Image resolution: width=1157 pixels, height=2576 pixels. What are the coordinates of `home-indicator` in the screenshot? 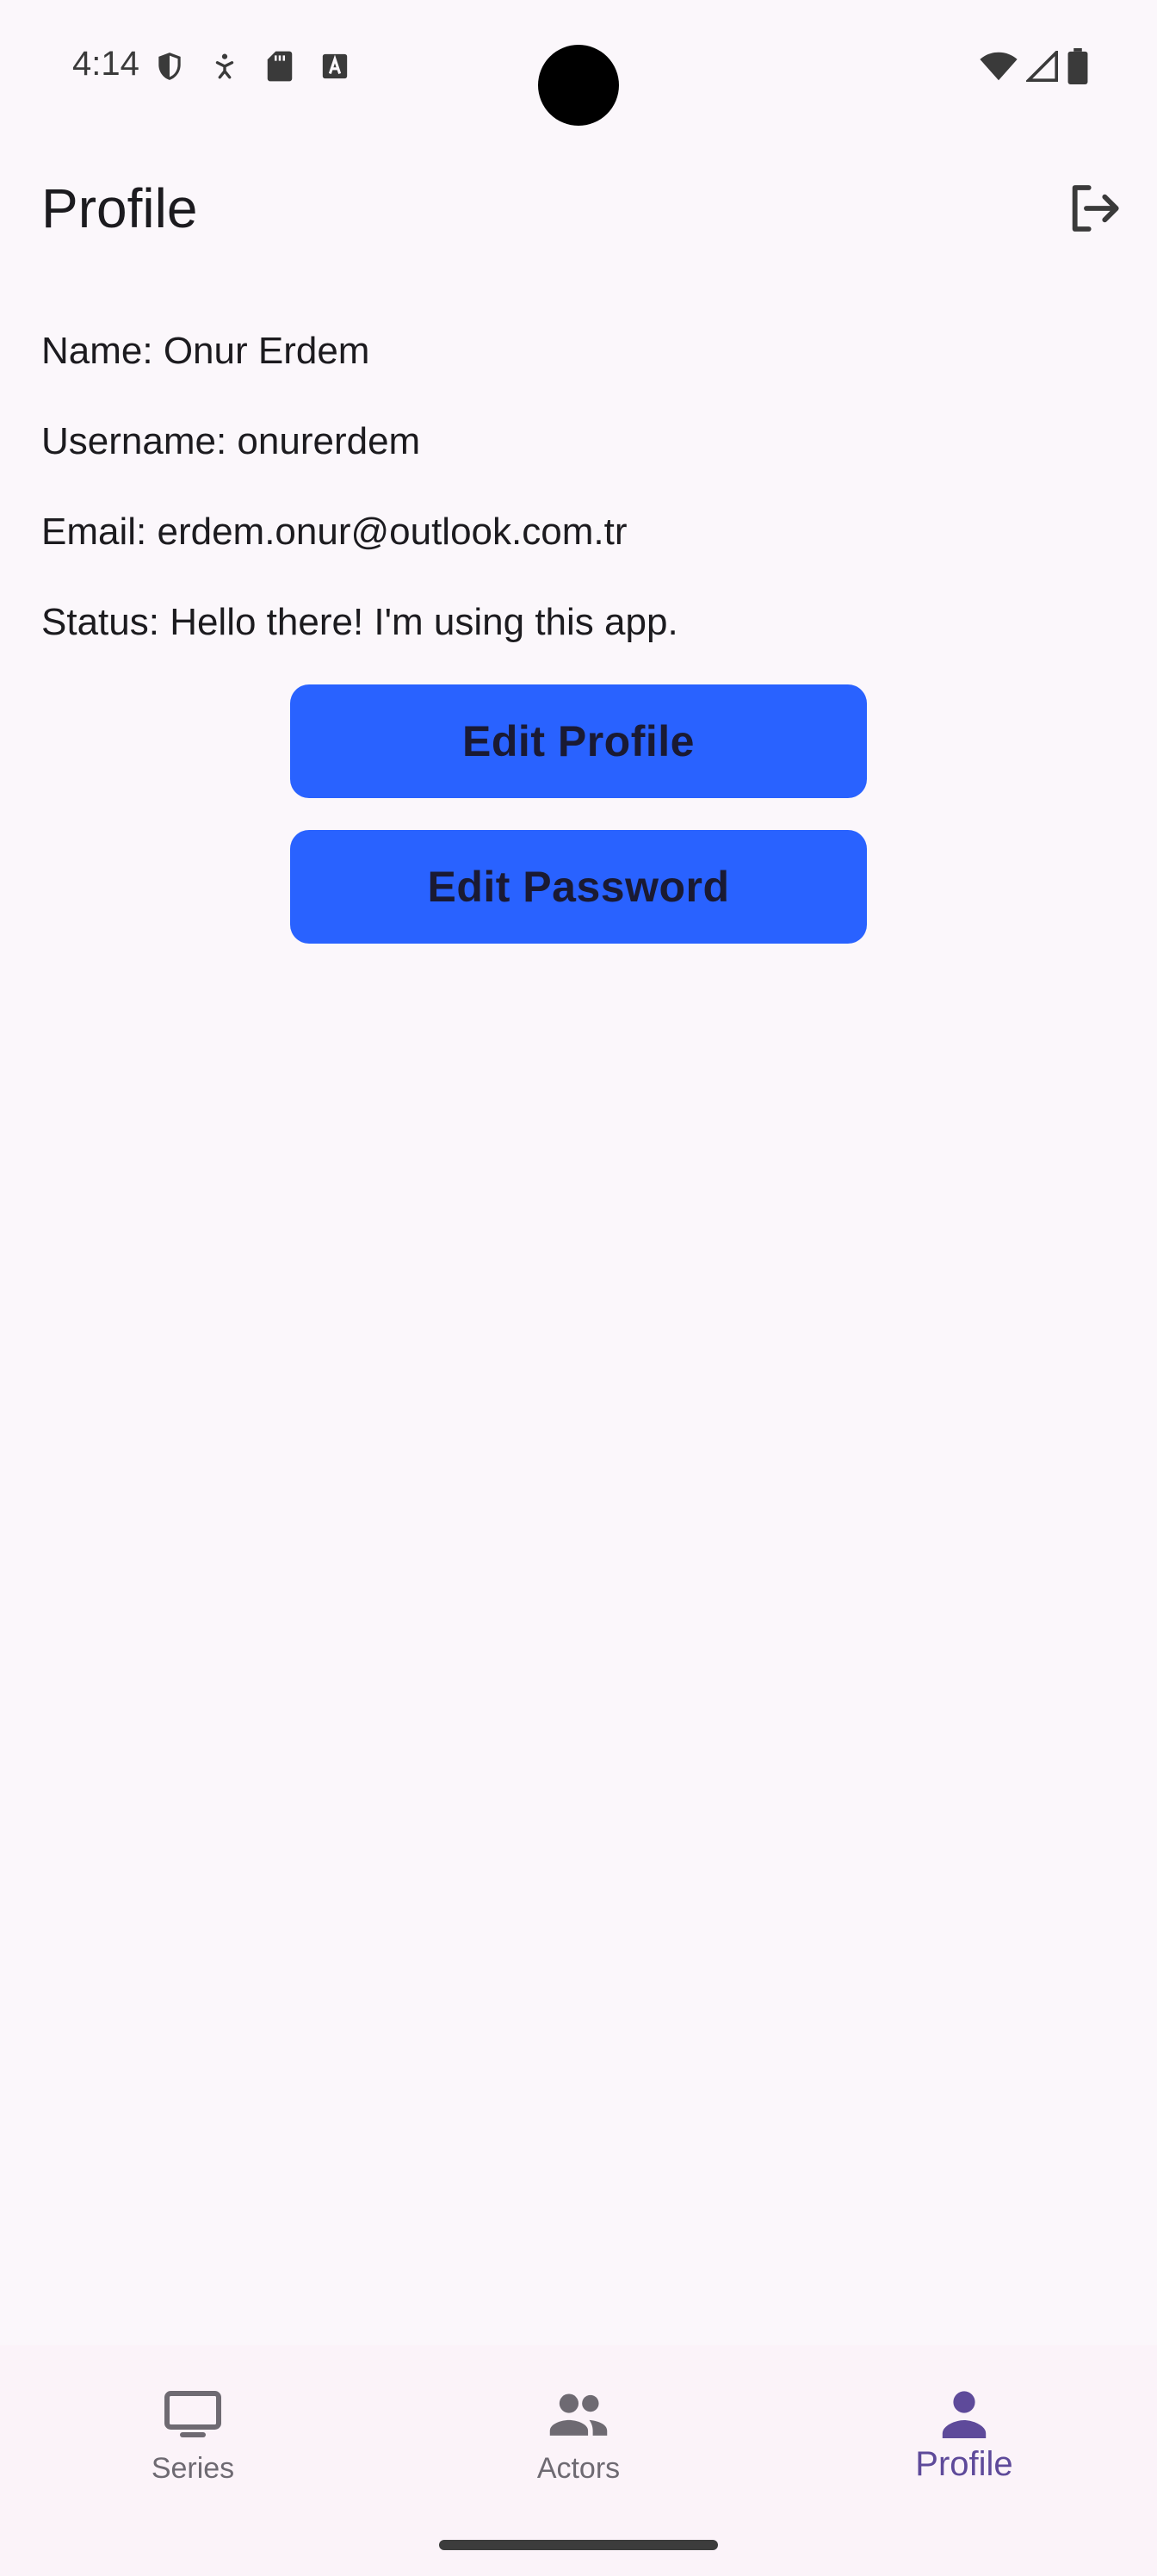 It's located at (579, 2545).